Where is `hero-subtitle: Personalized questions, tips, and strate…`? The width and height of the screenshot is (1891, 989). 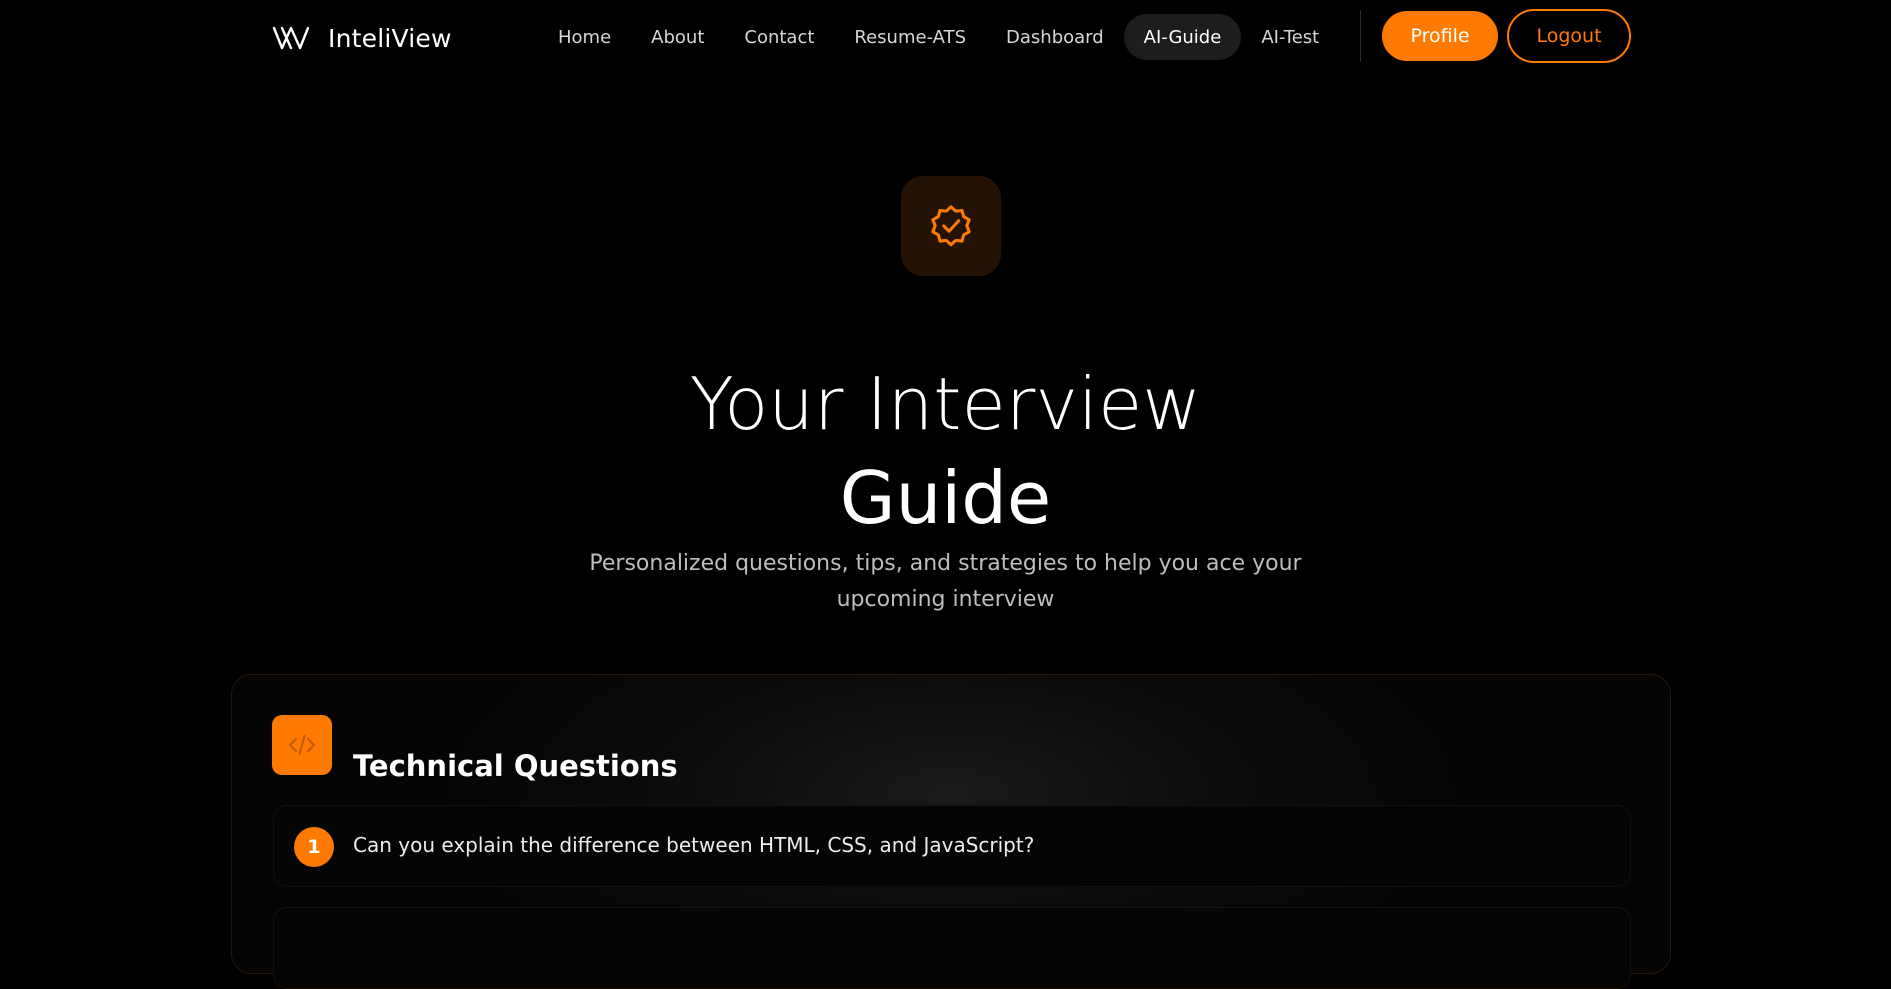
hero-subtitle: Personalized questions, tips, and strate… is located at coordinates (945, 581).